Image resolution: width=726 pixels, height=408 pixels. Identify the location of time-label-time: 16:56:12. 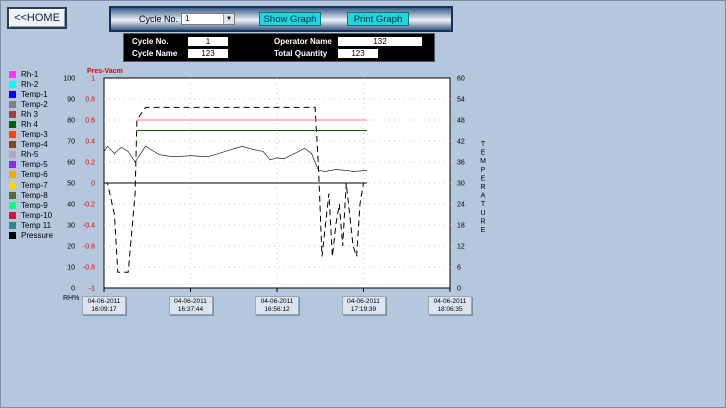
(277, 309).